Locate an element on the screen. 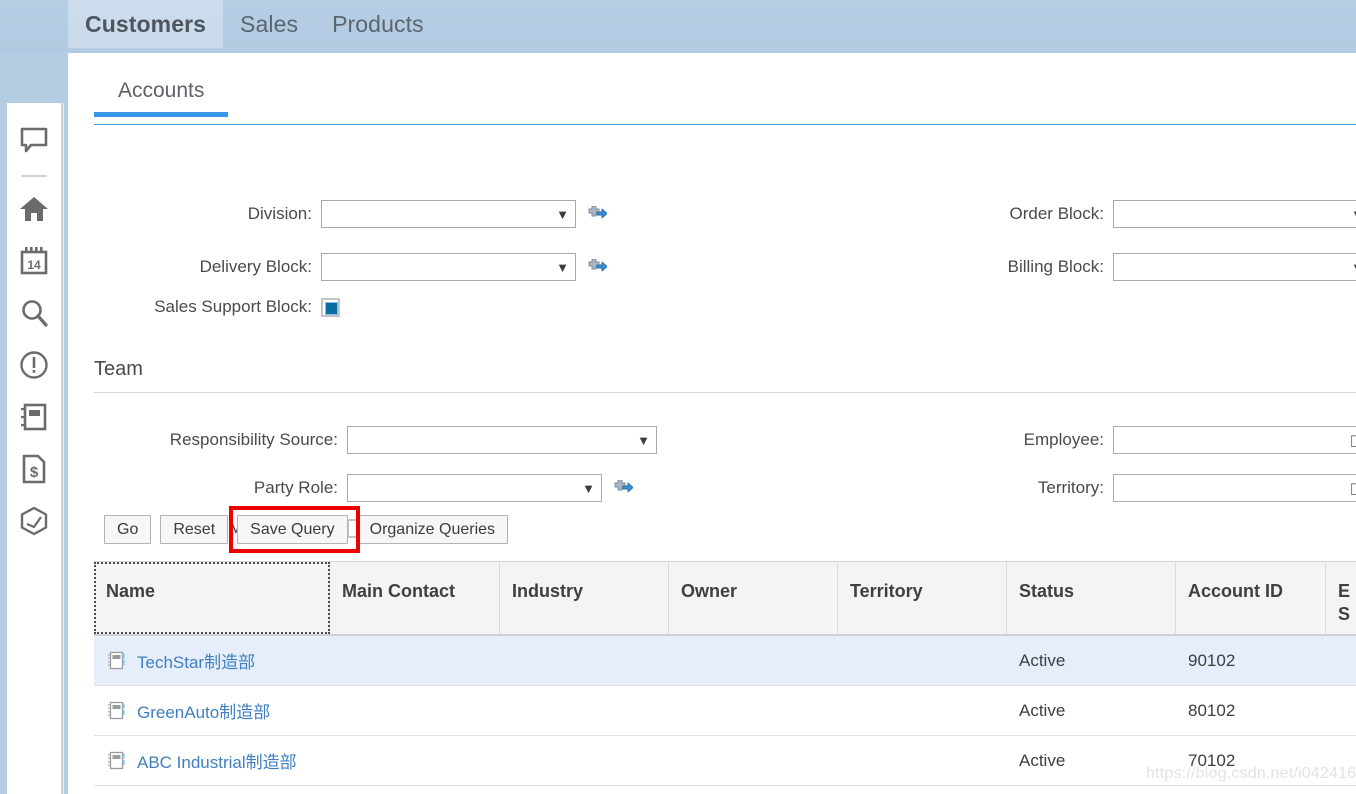 The height and width of the screenshot is (794, 1356). field-sales-support-block-label: Sales Support Block: is located at coordinates (233, 306).